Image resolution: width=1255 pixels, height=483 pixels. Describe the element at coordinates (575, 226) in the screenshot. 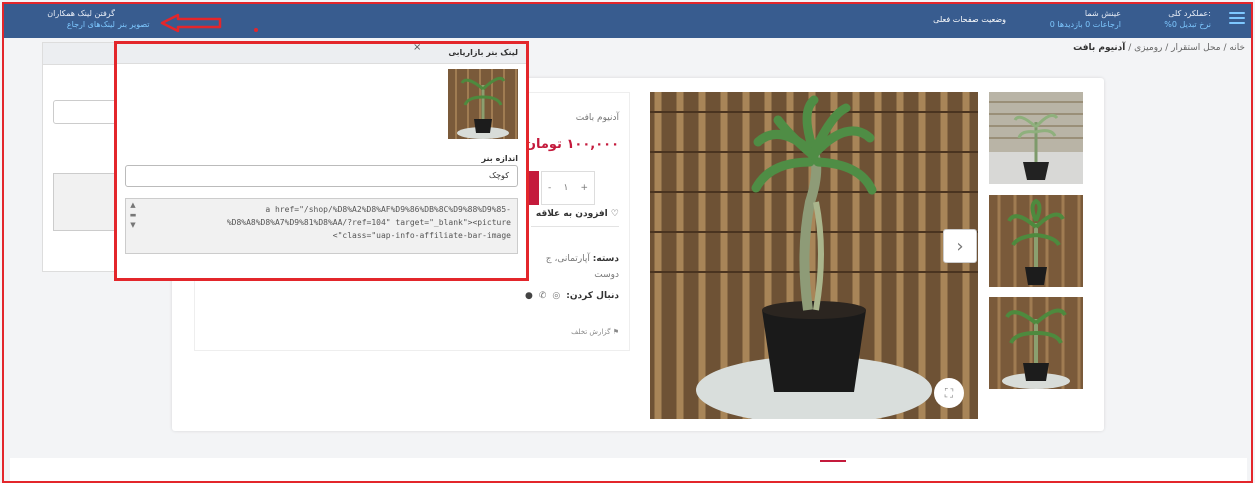

I see `divider` at that location.